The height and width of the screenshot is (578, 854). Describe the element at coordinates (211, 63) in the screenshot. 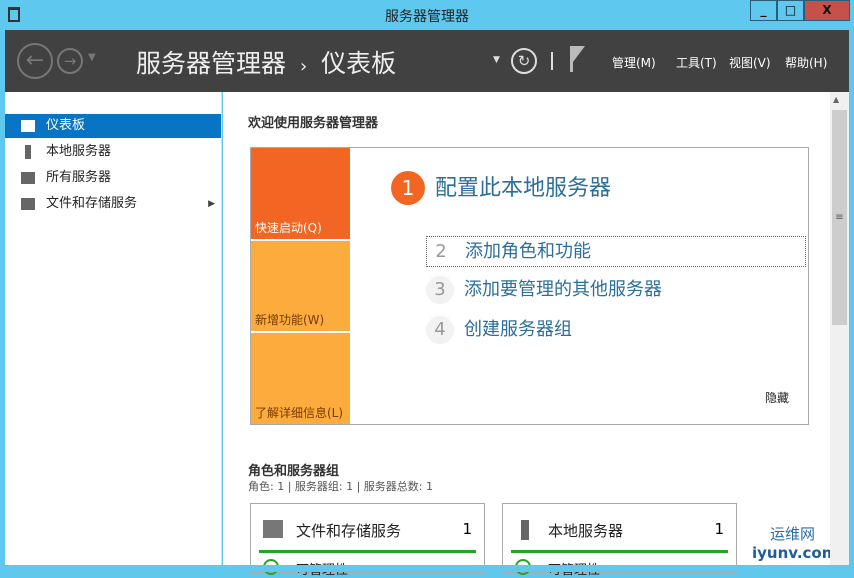

I see `breadcrumb-root: 服务器管理器` at that location.